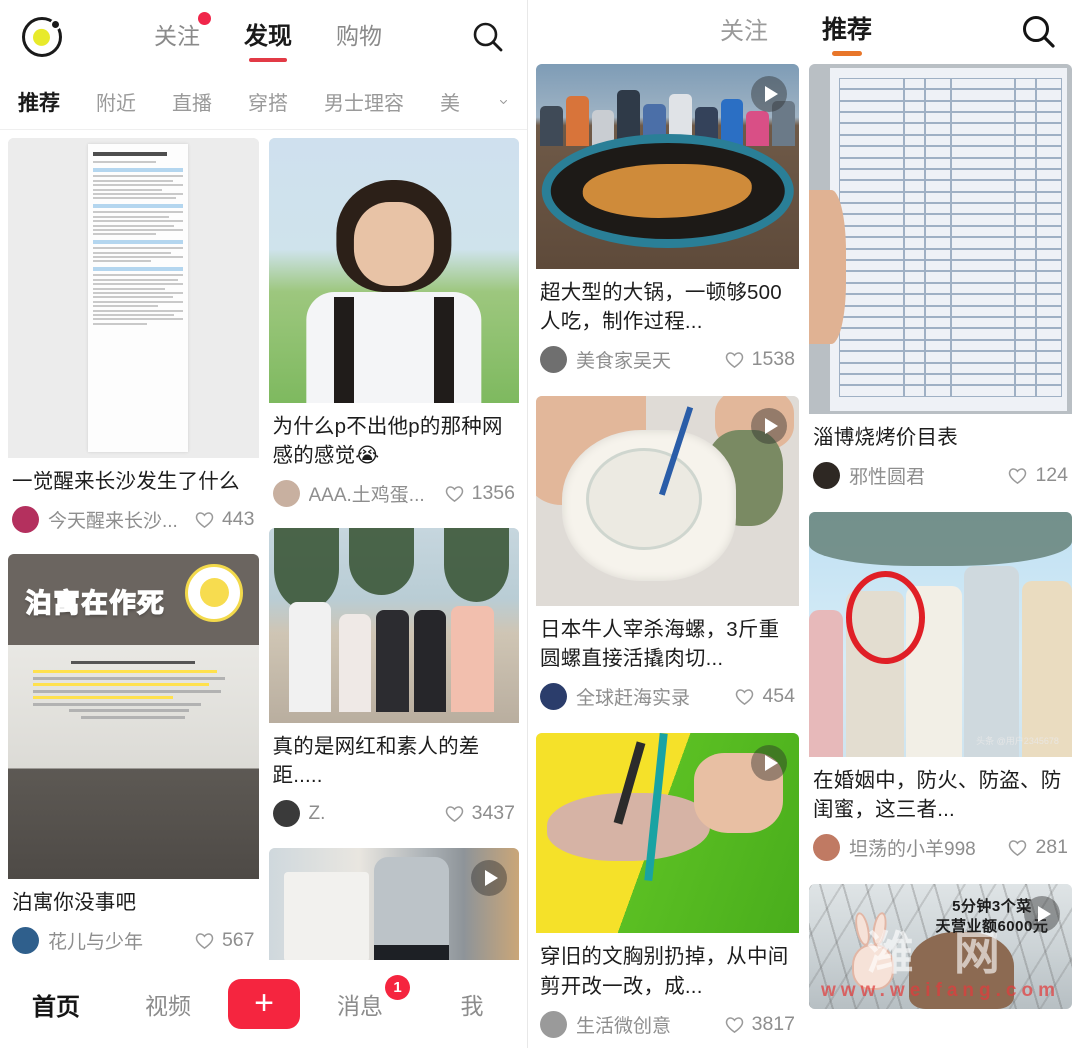 The width and height of the screenshot is (1080, 1048). What do you see at coordinates (224, 940) in the screenshot?
I see `like-group: 567` at bounding box center [224, 940].